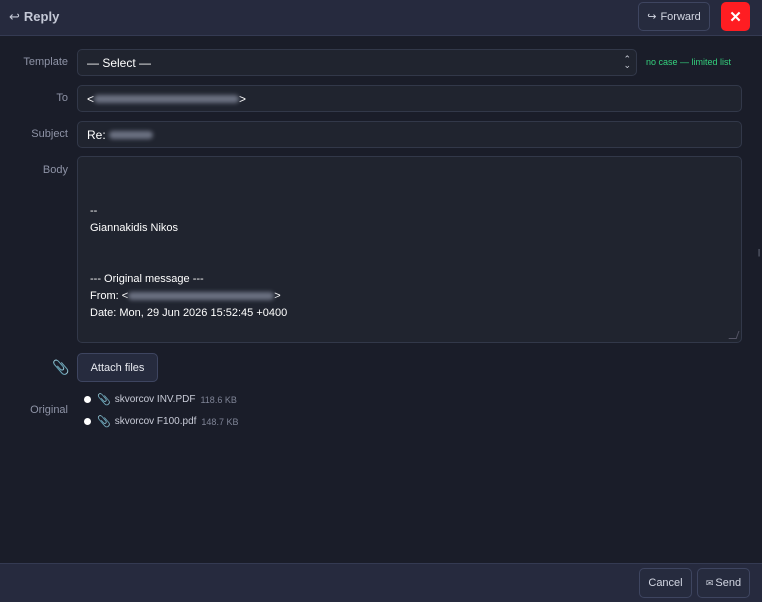 This screenshot has height=602, width=762. What do you see at coordinates (409, 134) in the screenshot?
I see `subject-field: Re:` at bounding box center [409, 134].